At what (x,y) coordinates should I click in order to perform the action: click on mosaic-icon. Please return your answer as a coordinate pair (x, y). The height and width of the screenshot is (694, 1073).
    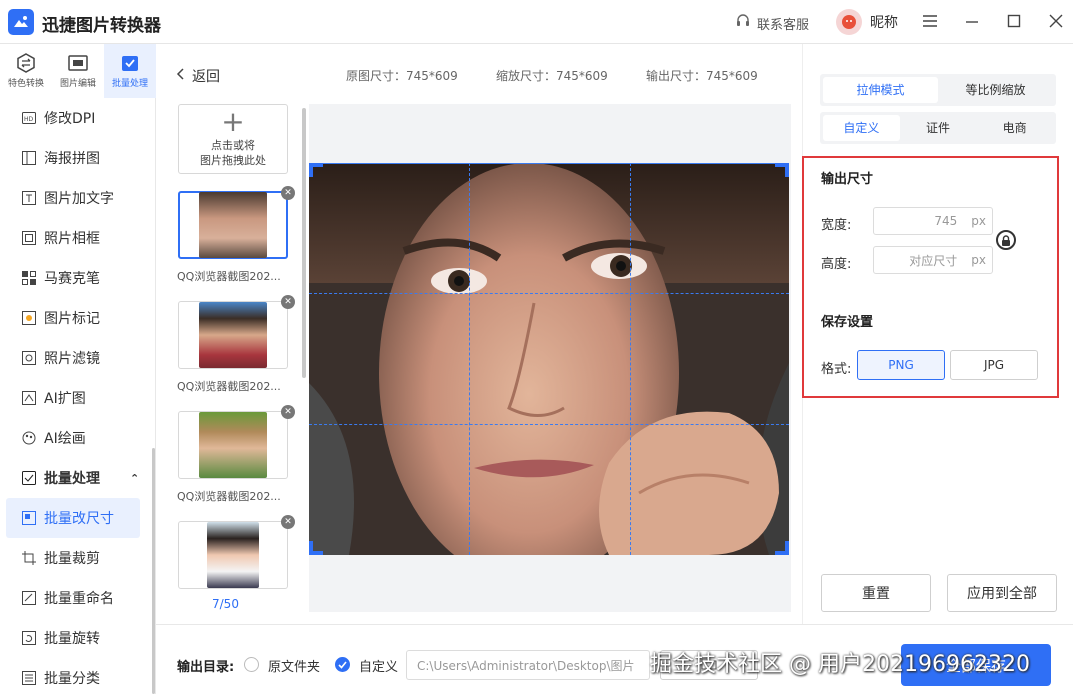
    Looking at the image, I should click on (29, 278).